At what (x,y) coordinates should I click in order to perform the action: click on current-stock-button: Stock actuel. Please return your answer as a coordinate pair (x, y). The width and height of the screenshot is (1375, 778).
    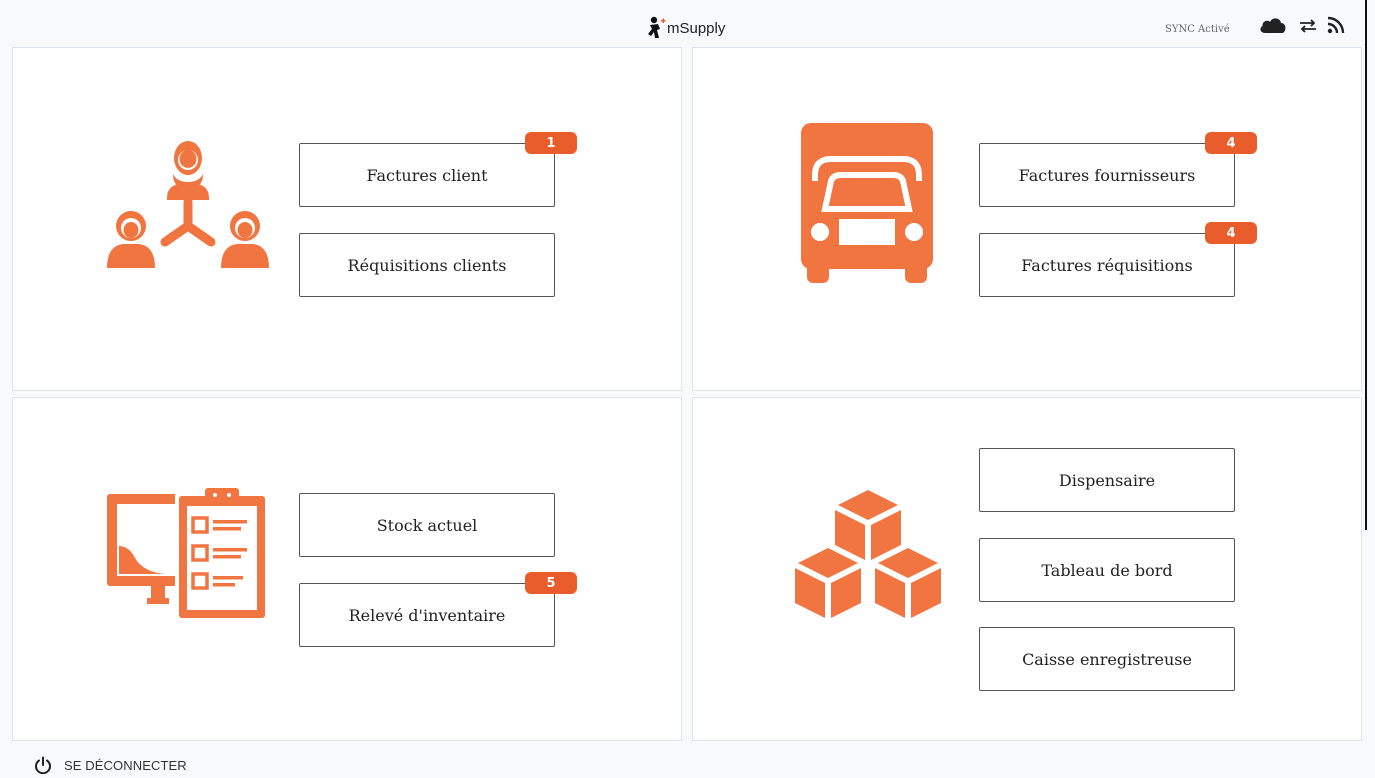
    Looking at the image, I should click on (427, 525).